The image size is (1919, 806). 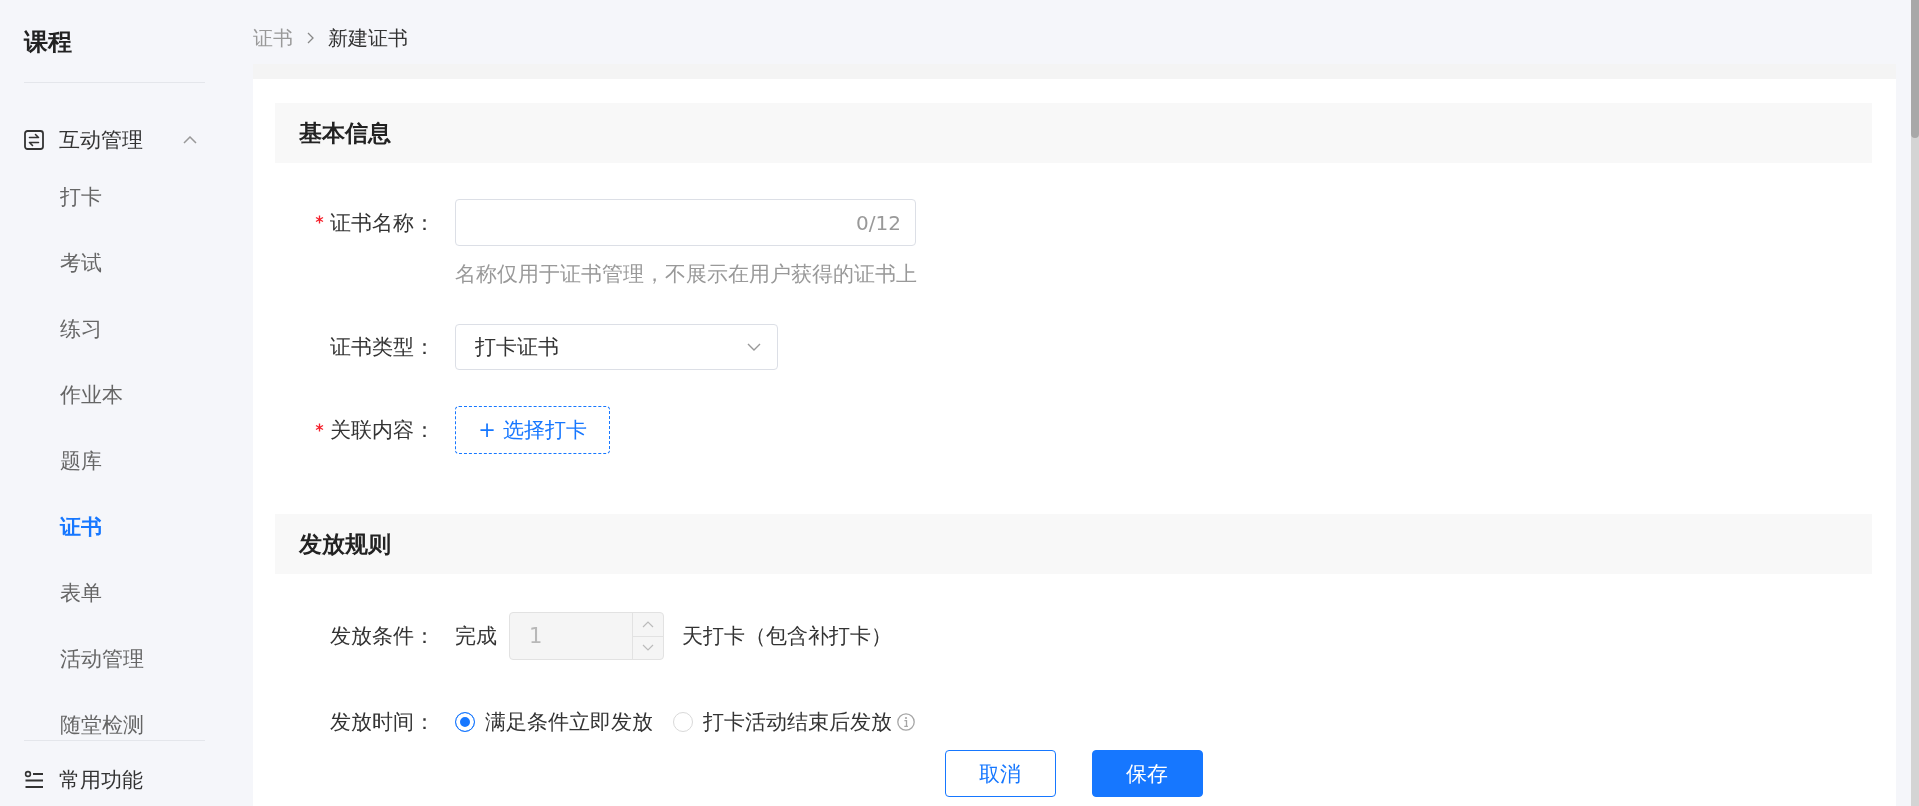 I want to click on sidebar-title: 课程, so click(x=48, y=42).